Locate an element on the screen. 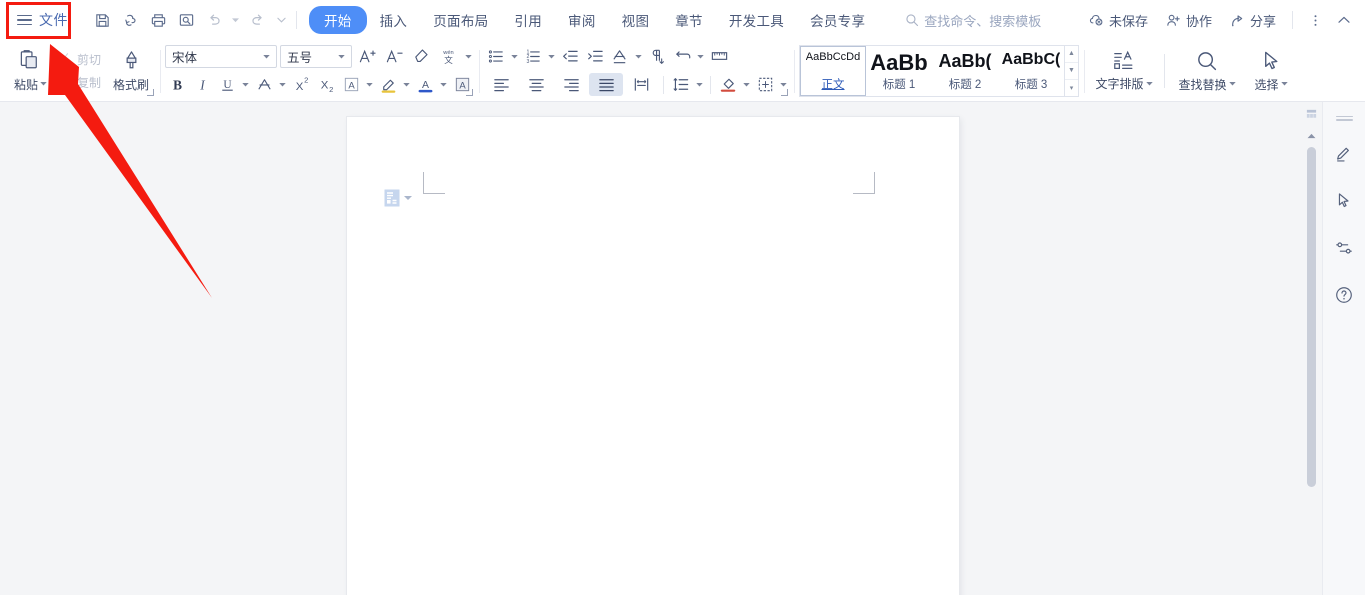 Image resolution: width=1365 pixels, height=595 pixels. tab-developer-tools: 开发工具 is located at coordinates (756, 20).